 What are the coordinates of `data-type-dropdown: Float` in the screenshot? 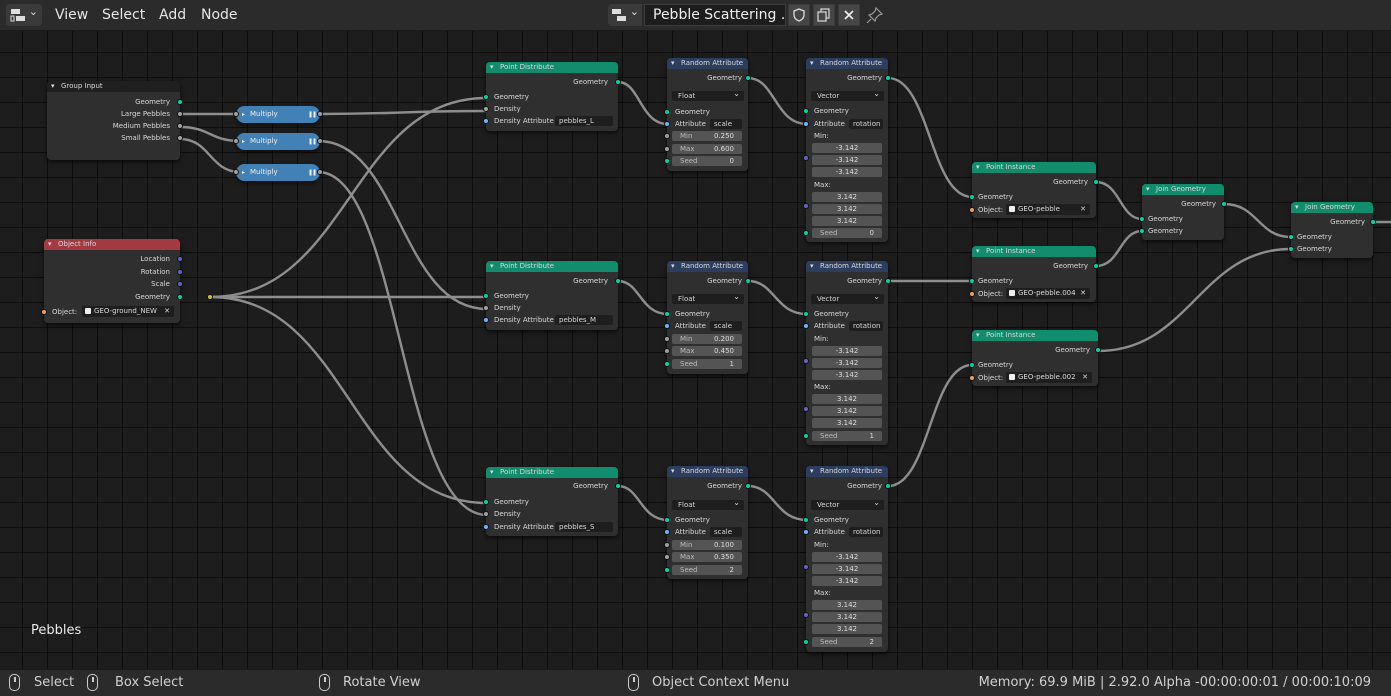 It's located at (708, 504).